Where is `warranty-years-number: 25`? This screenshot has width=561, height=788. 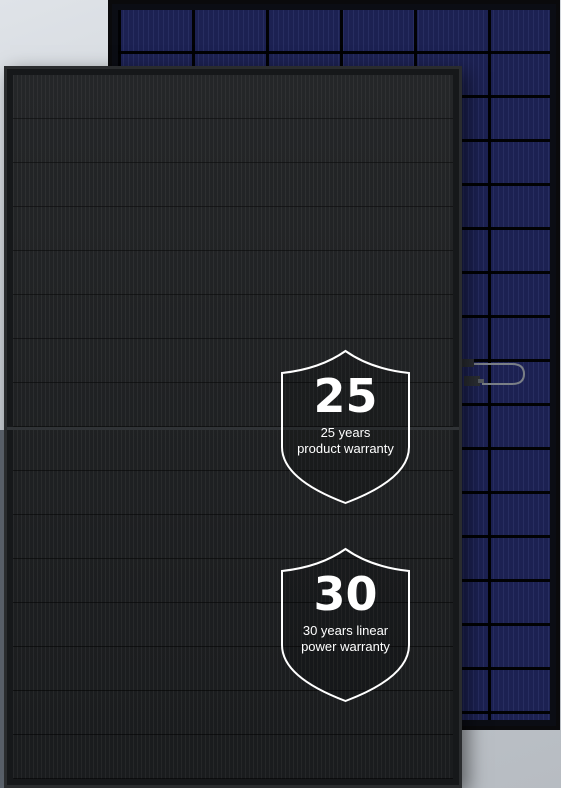
warranty-years-number: 25 is located at coordinates (345, 396).